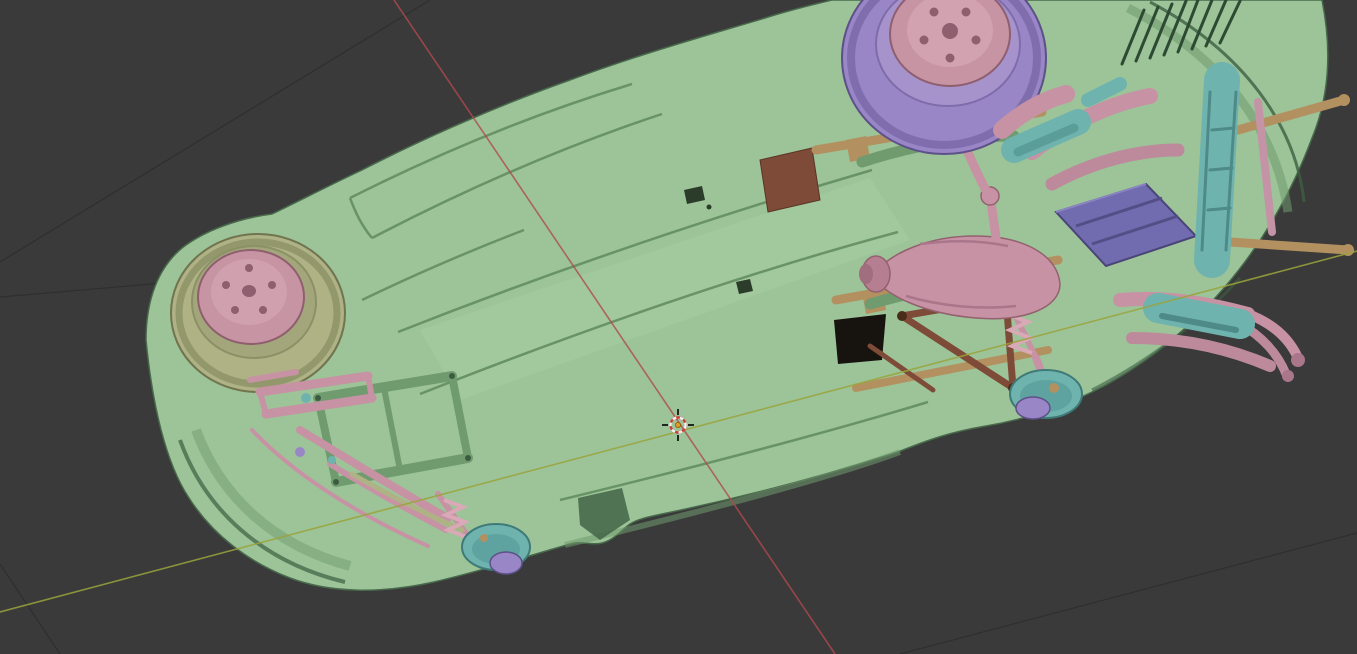 This screenshot has width=1357, height=654. I want to click on torsion-bar-end, so click(370, 387).